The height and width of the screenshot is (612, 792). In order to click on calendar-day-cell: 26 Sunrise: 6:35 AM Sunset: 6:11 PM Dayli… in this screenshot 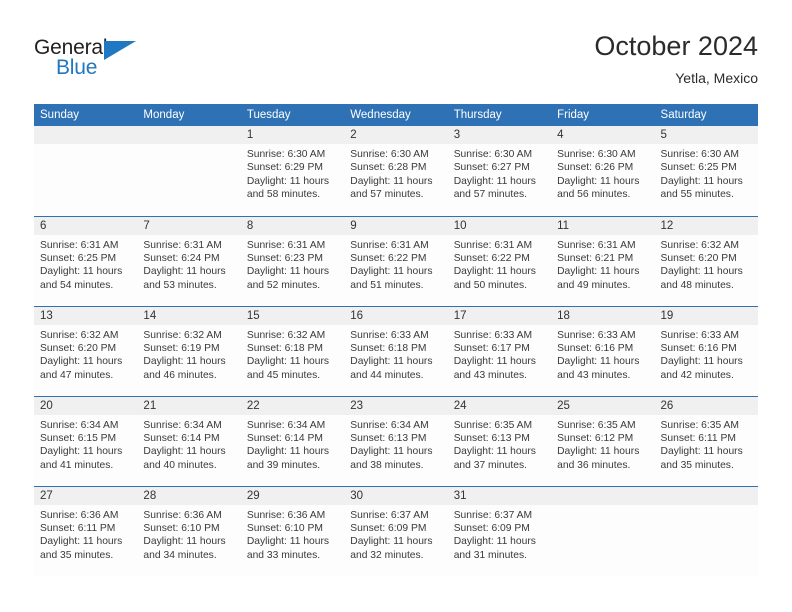, I will do `click(706, 440)`.